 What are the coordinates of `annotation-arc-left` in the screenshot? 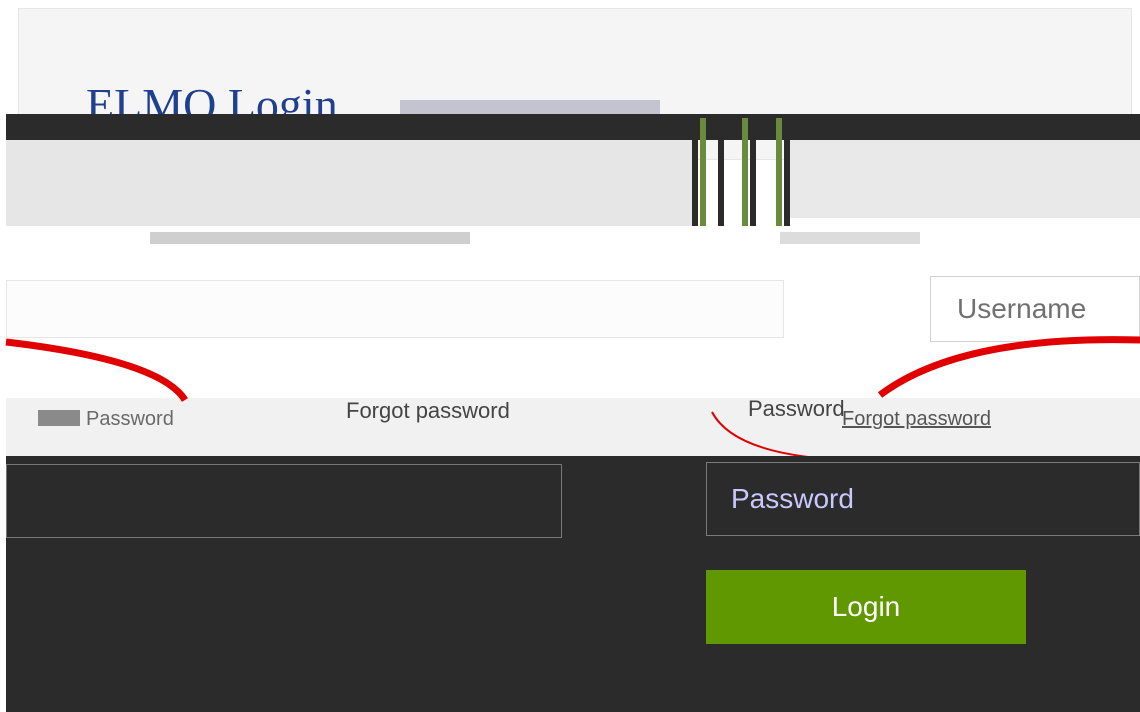 It's located at (96, 370).